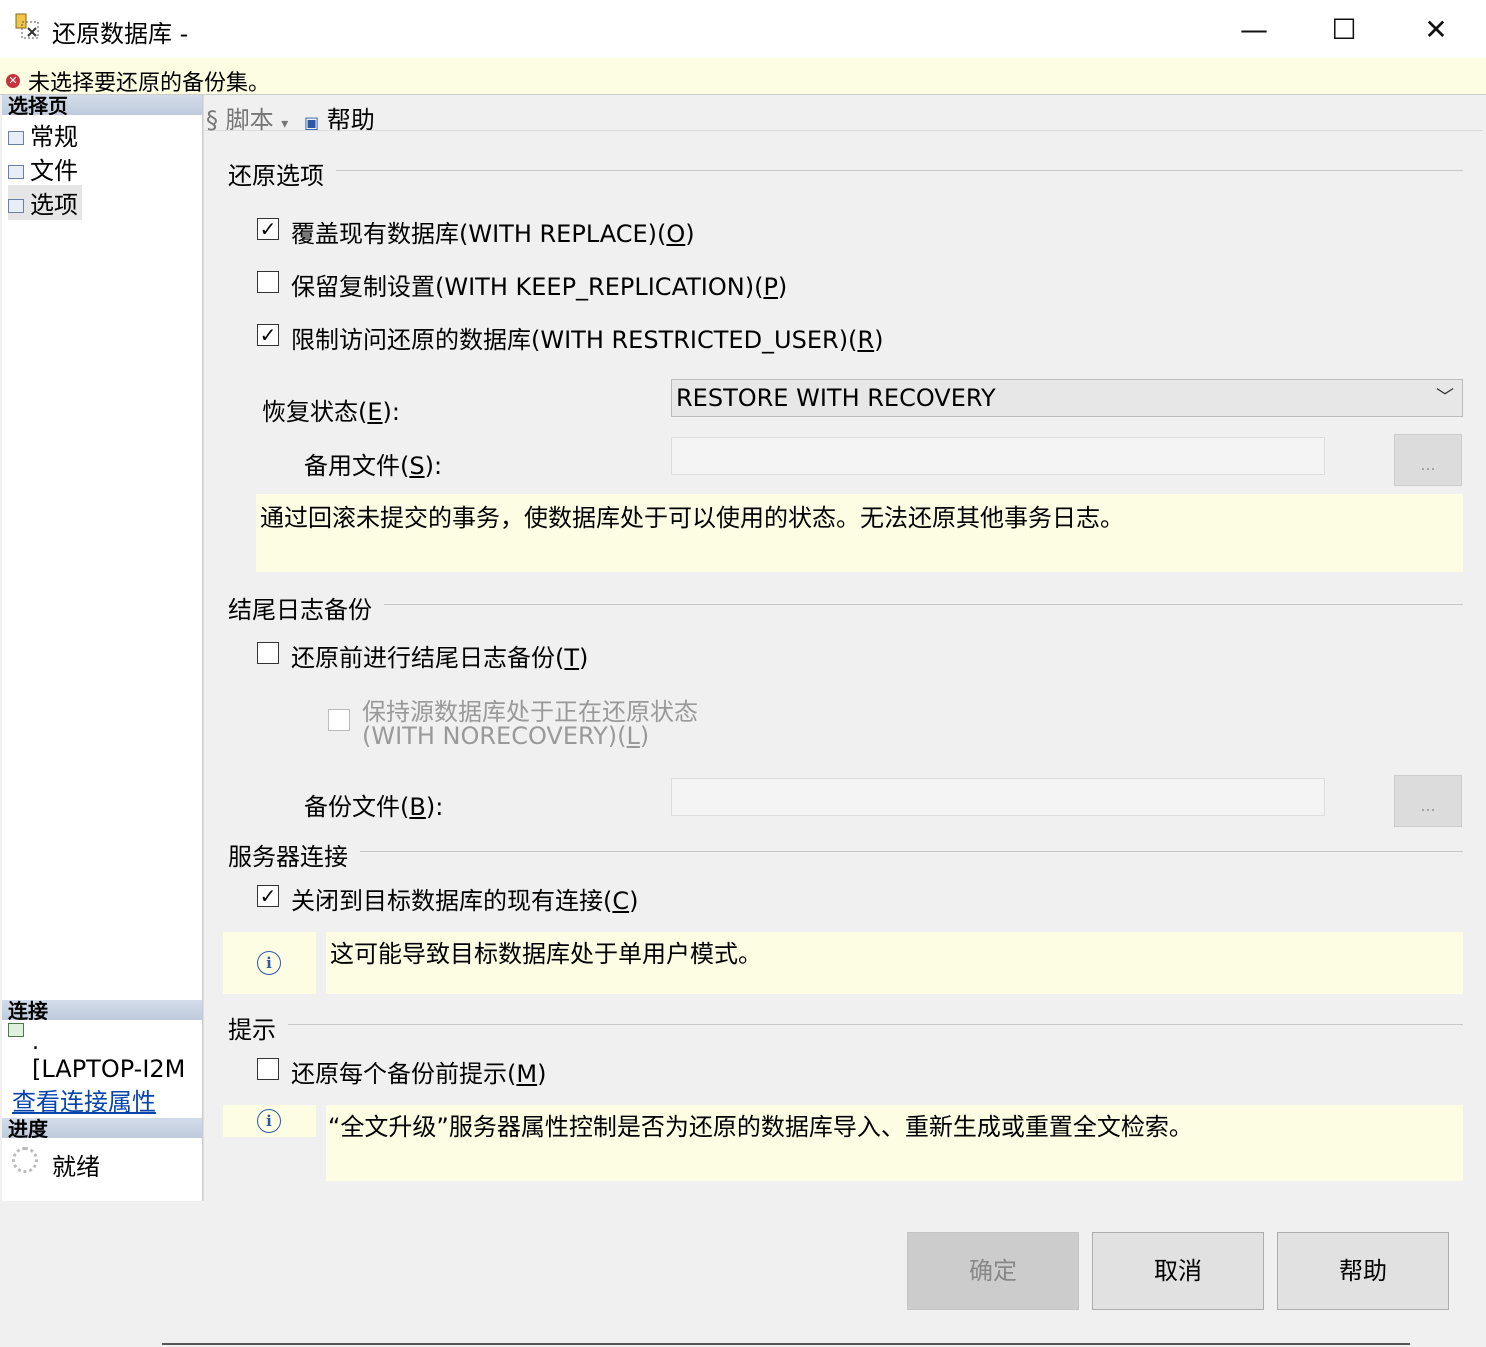 The width and height of the screenshot is (1486, 1347). Describe the element at coordinates (300, 610) in the screenshot. I see `tail-log-header: 结尾日志备份` at that location.